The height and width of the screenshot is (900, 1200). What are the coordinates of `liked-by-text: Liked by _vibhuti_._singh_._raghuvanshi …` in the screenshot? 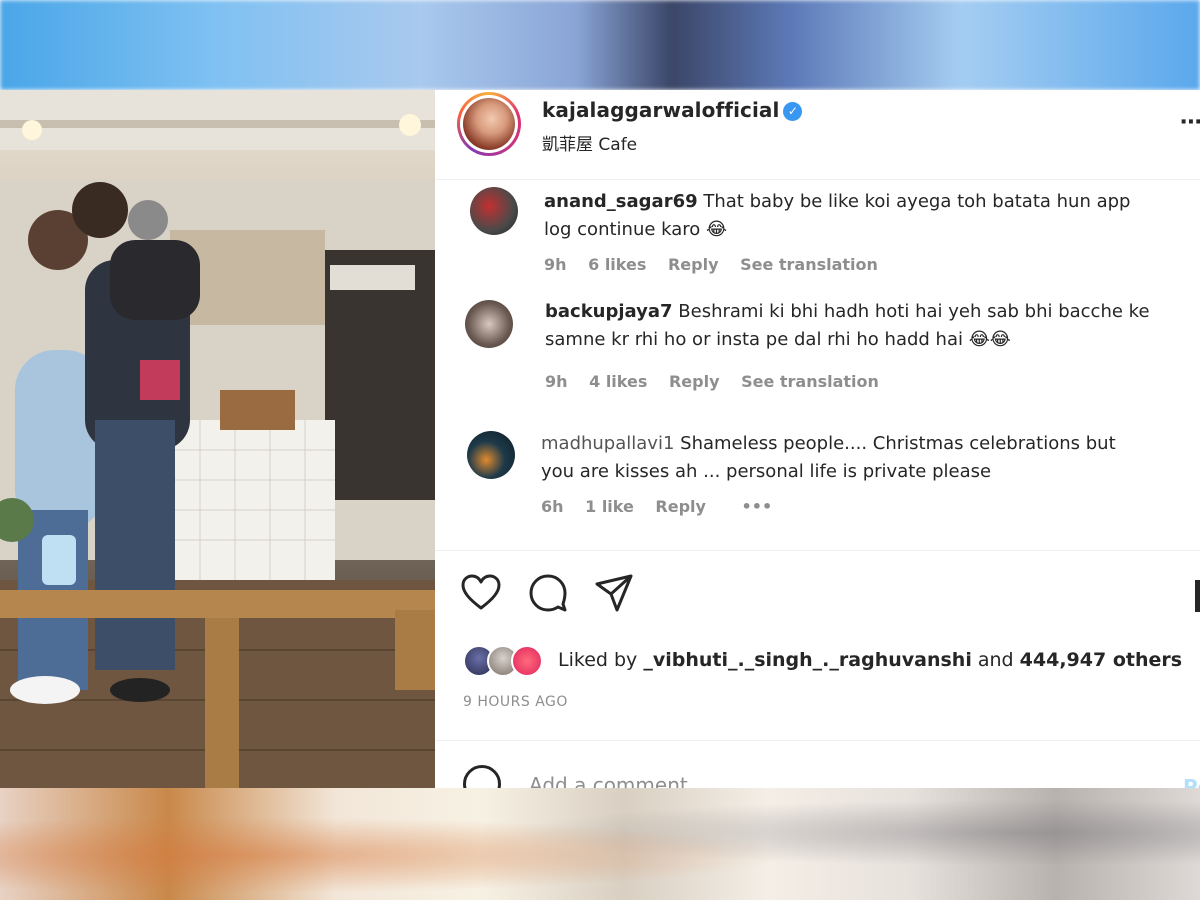 It's located at (870, 660).